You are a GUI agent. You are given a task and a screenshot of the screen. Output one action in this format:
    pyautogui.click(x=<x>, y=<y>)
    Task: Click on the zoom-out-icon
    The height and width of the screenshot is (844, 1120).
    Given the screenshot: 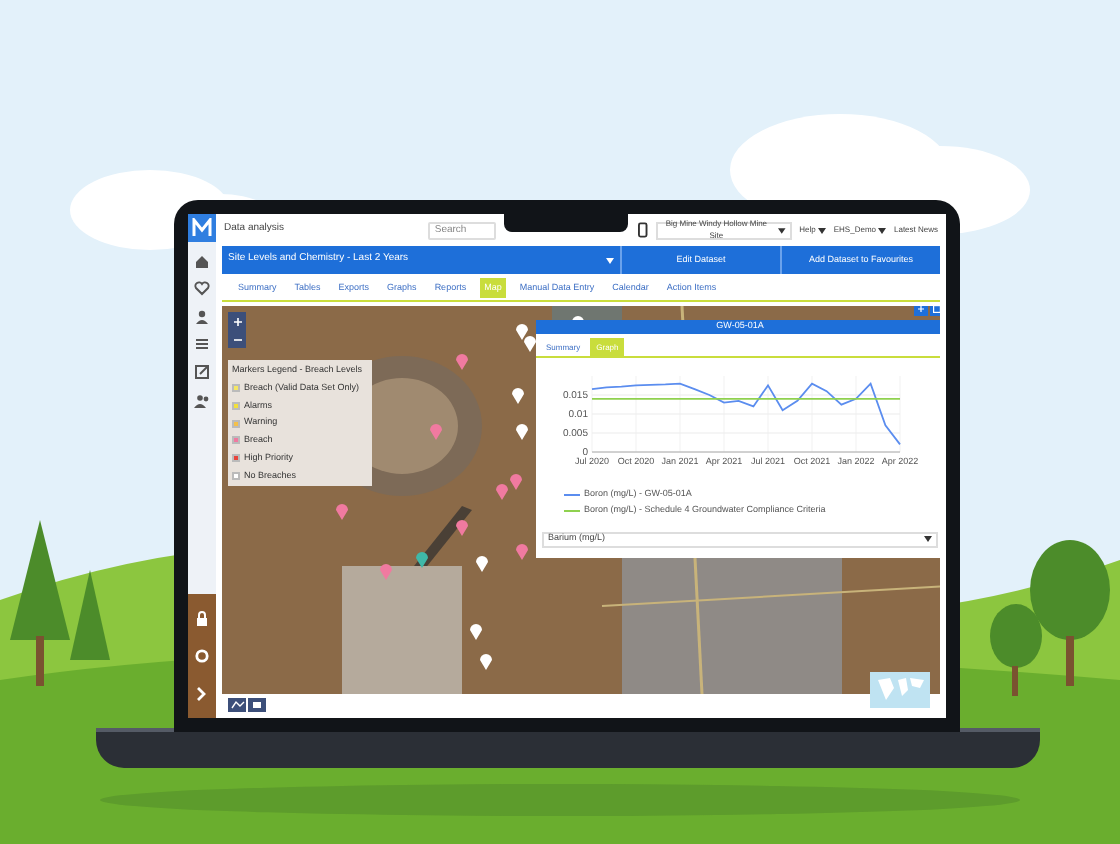 What is the action you would take?
    pyautogui.click(x=237, y=339)
    